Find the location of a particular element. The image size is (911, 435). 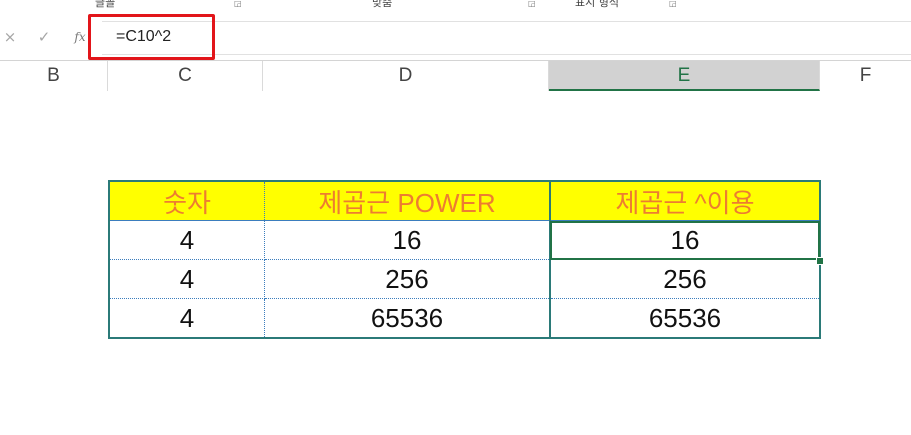

alignment-dialog-launcher-icon: ◲ is located at coordinates (532, 4).